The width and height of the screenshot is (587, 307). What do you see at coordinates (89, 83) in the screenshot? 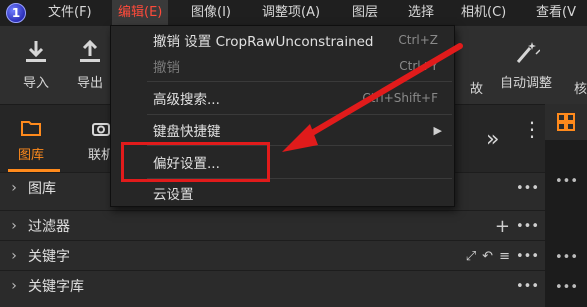
I see `export-label: 导出` at bounding box center [89, 83].